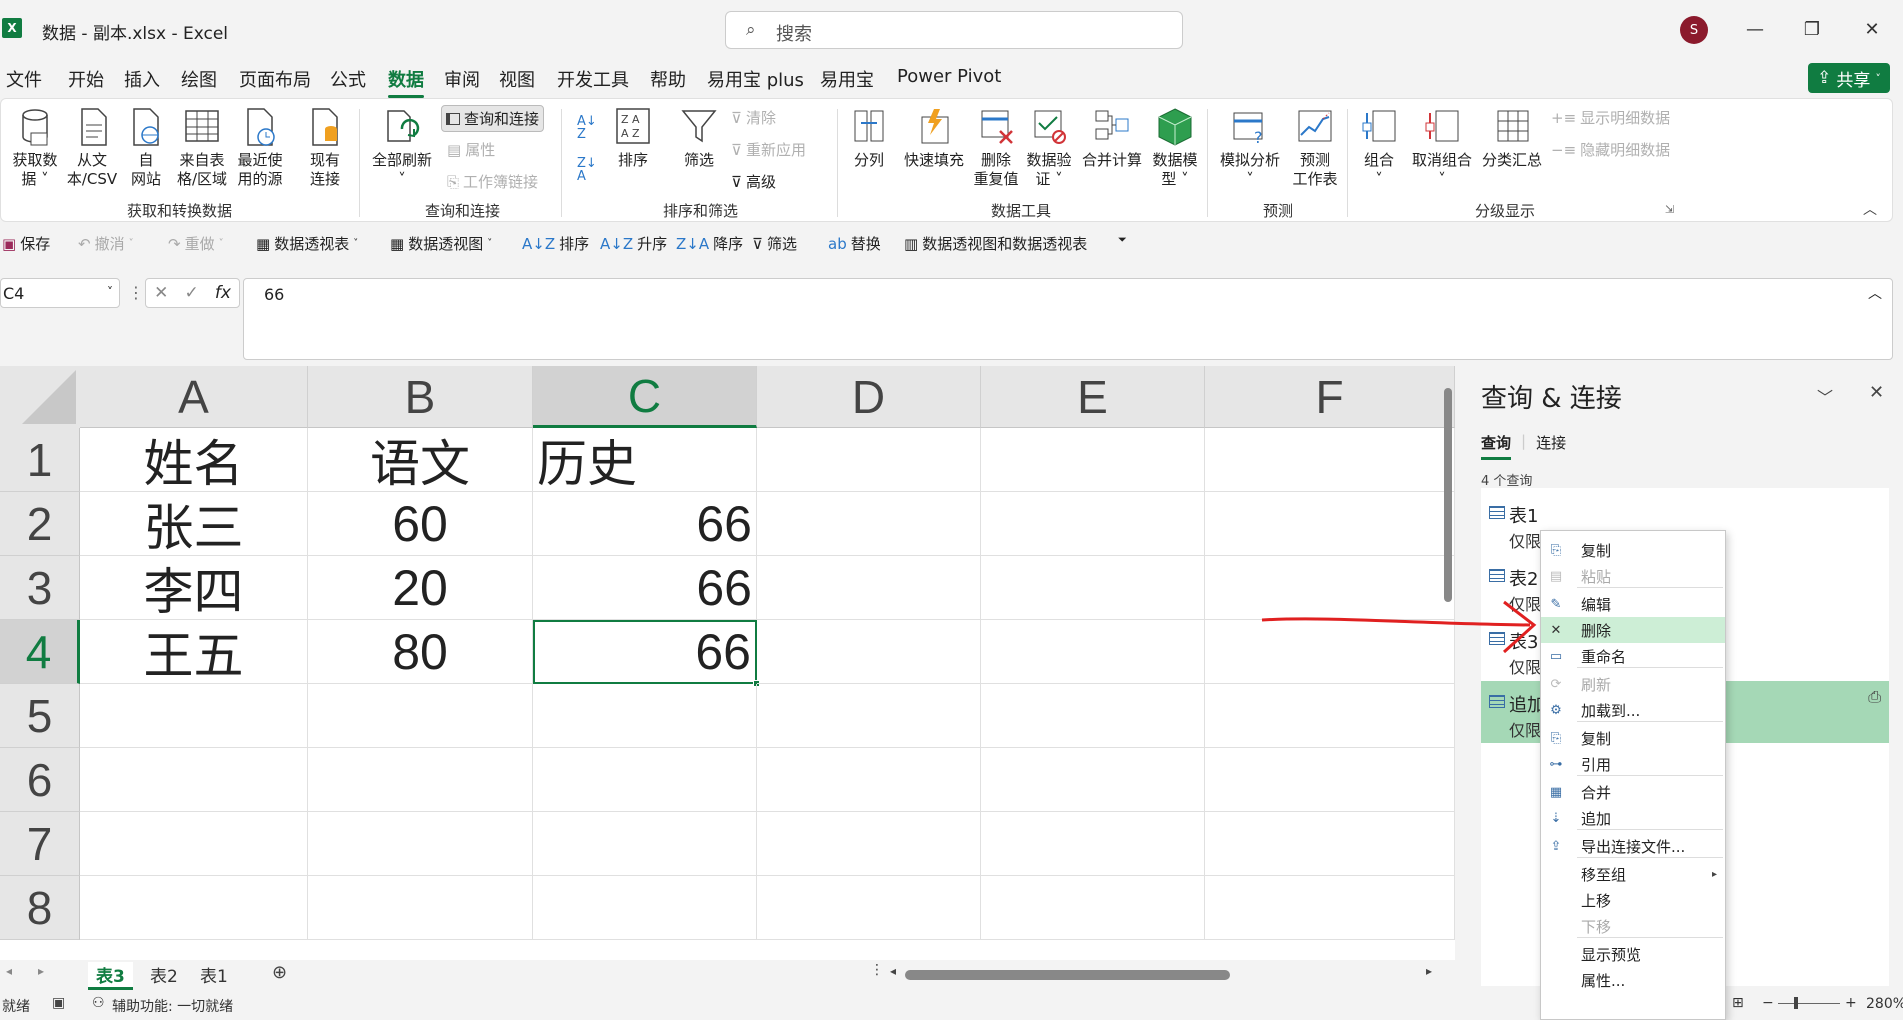 The height and width of the screenshot is (1020, 1903). I want to click on existing-connections-button: 现有 连接, so click(325, 148).